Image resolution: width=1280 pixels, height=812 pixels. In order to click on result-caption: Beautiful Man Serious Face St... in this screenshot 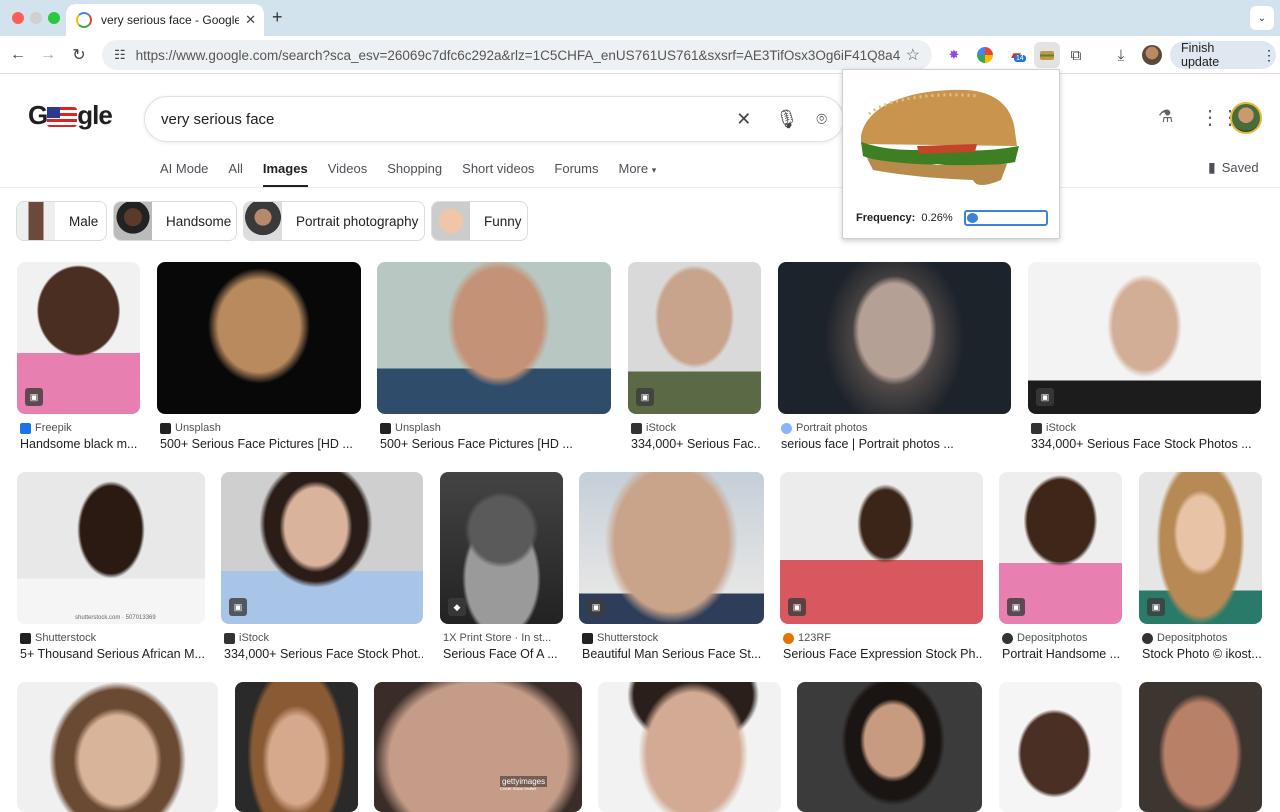, I will do `click(671, 654)`.